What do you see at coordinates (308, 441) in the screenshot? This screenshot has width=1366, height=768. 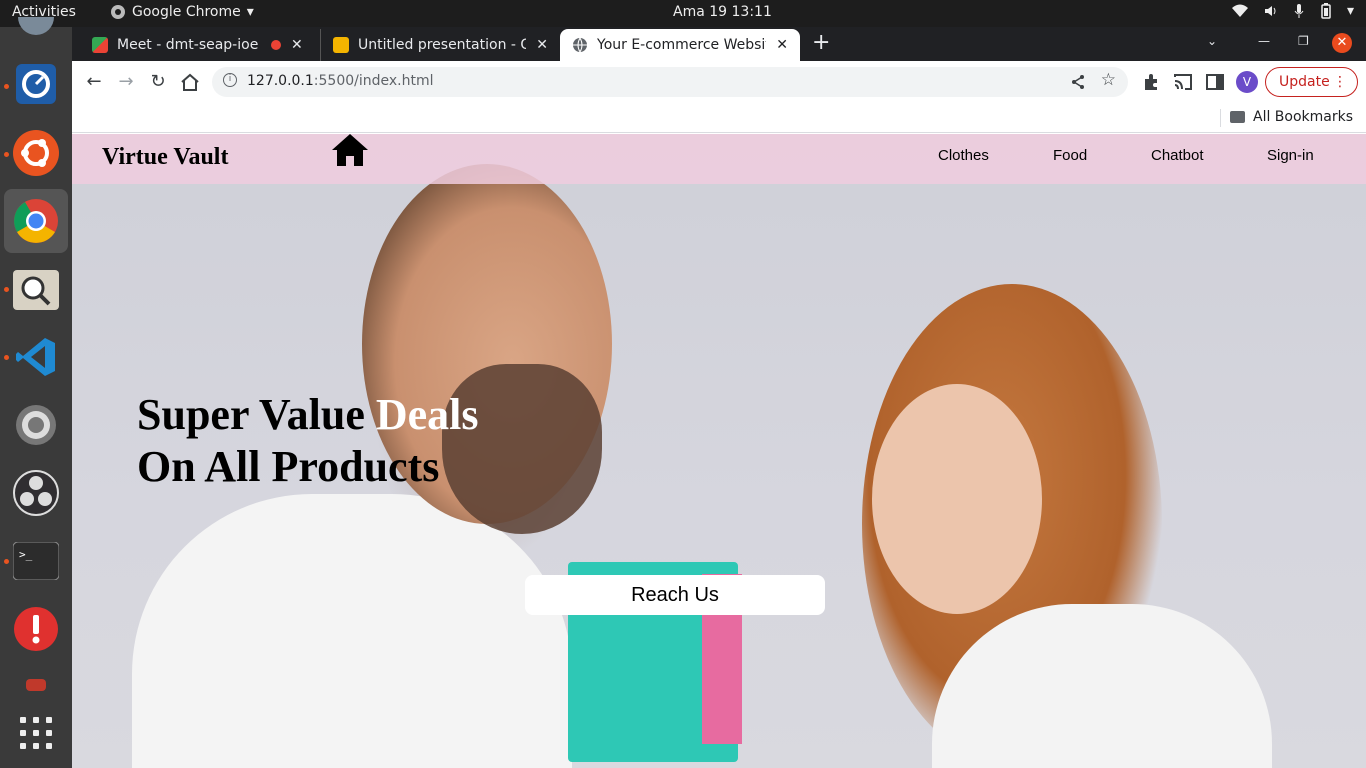 I see `hero-heading: Super Value Deals On All Products` at bounding box center [308, 441].